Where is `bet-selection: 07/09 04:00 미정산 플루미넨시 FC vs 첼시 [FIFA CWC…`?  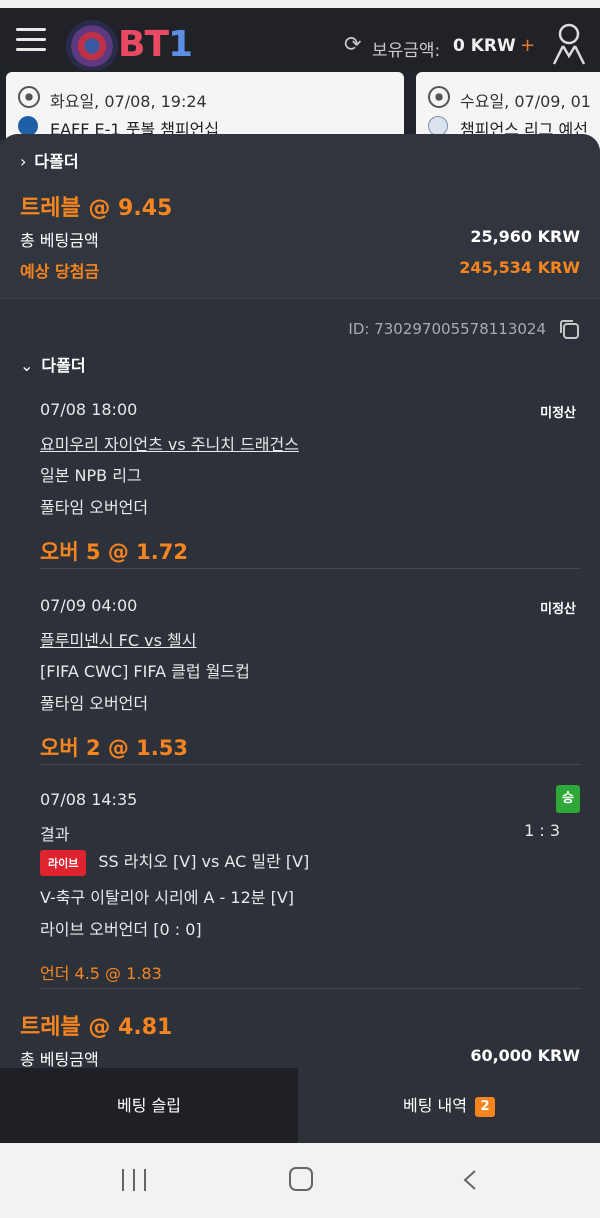
bet-selection: 07/09 04:00 미정산 플루미넨시 FC vs 첼시 [FIFA CWC… is located at coordinates (310, 679).